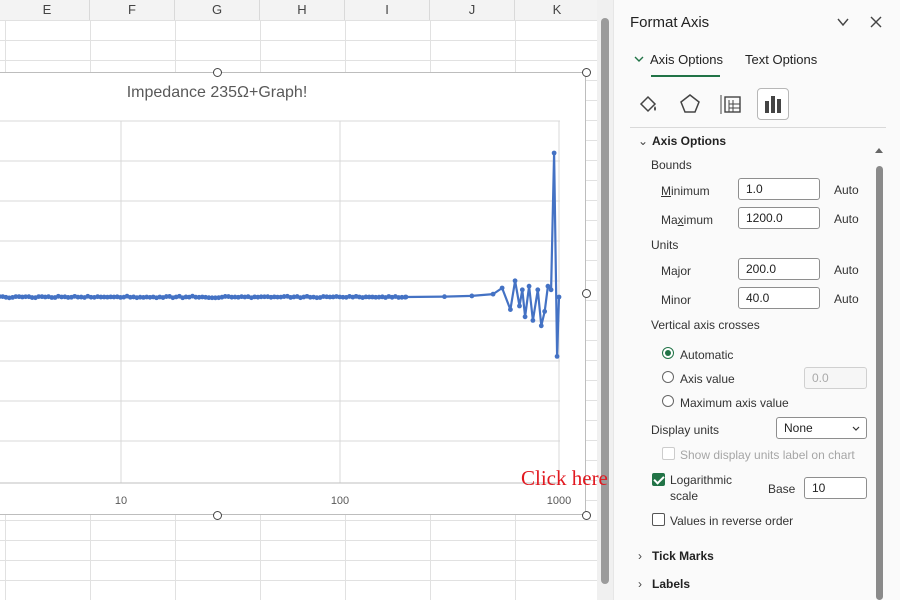 This screenshot has height=600, width=900. What do you see at coordinates (665, 245) in the screenshot?
I see `units-label: Units` at bounding box center [665, 245].